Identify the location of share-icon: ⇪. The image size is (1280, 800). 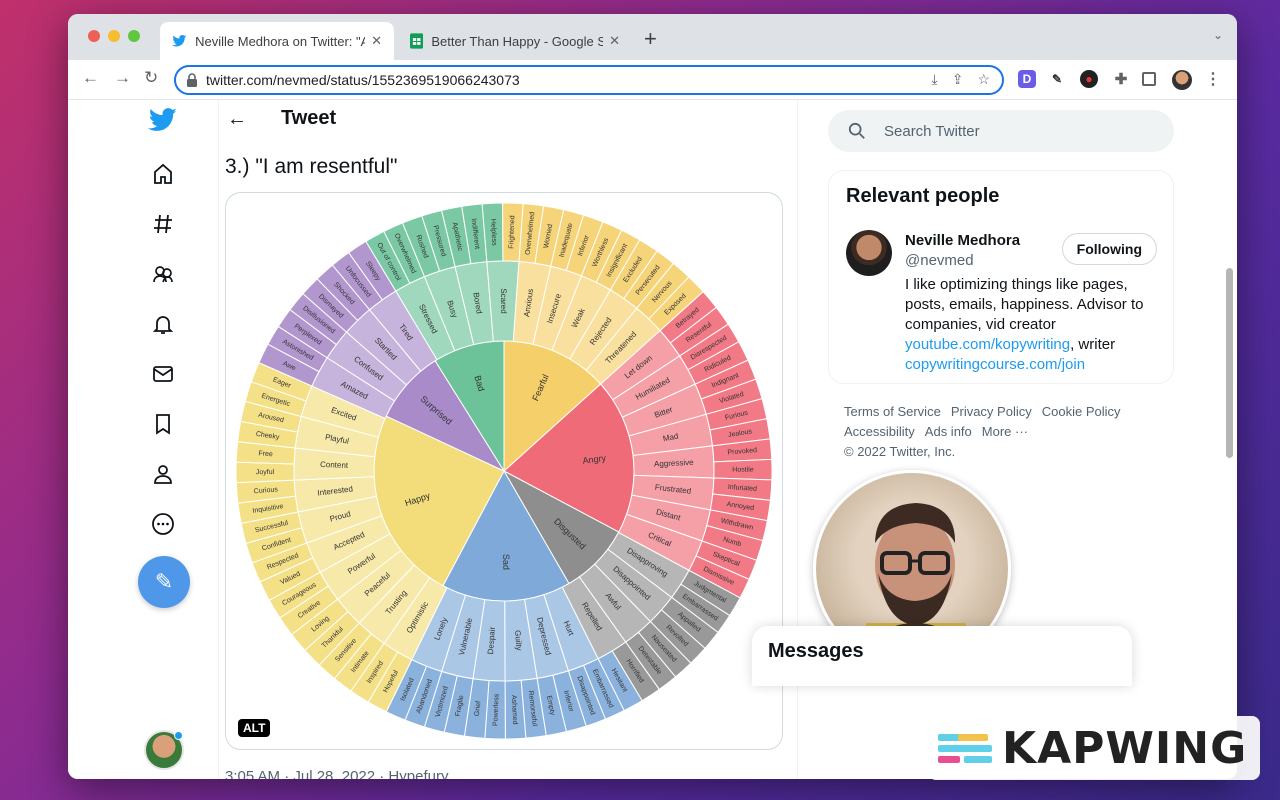
(958, 79).